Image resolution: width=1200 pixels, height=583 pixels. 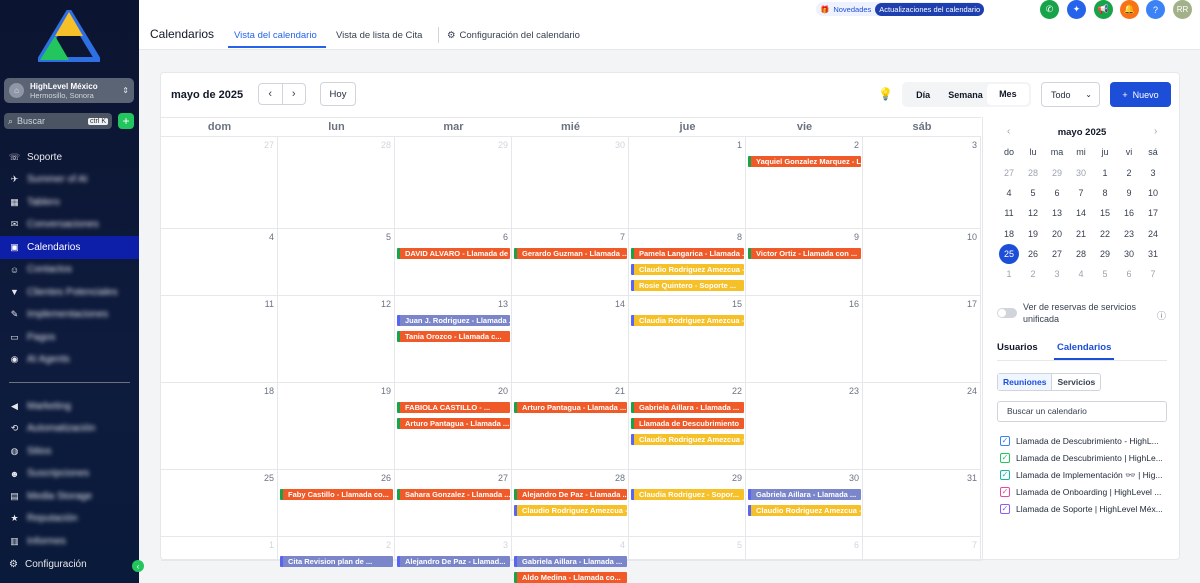 What do you see at coordinates (1009, 173) in the screenshot?
I see `mini-calendar-day: 27` at bounding box center [1009, 173].